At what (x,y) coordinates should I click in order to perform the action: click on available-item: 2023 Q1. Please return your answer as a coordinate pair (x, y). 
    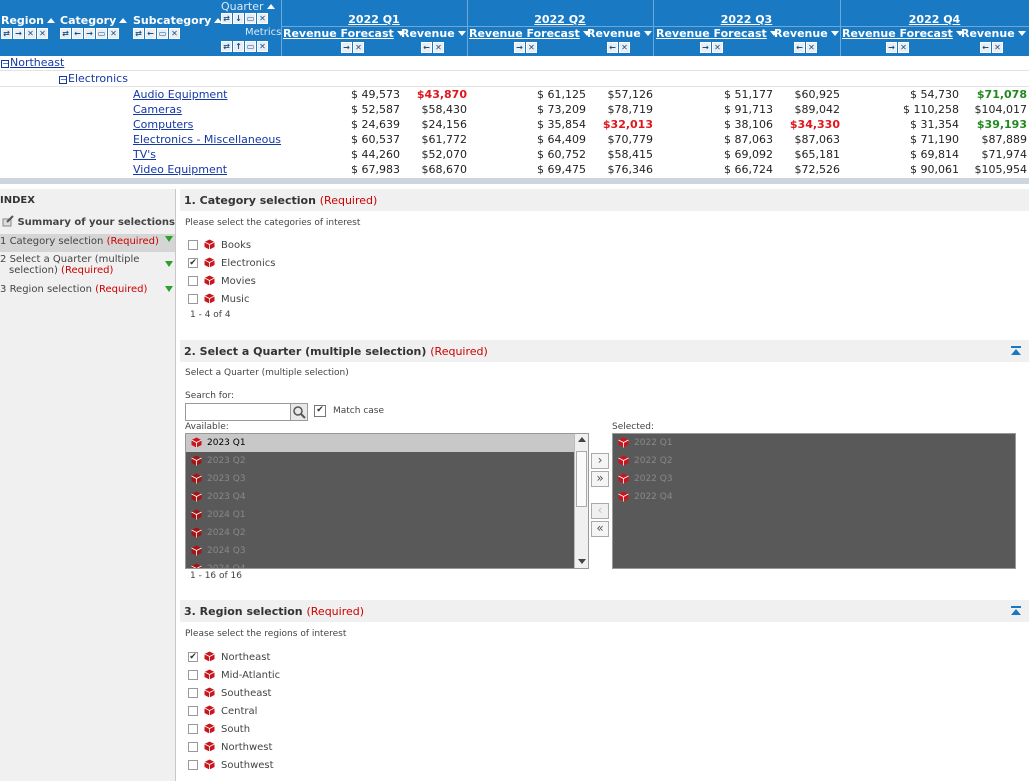
    Looking at the image, I should click on (226, 443).